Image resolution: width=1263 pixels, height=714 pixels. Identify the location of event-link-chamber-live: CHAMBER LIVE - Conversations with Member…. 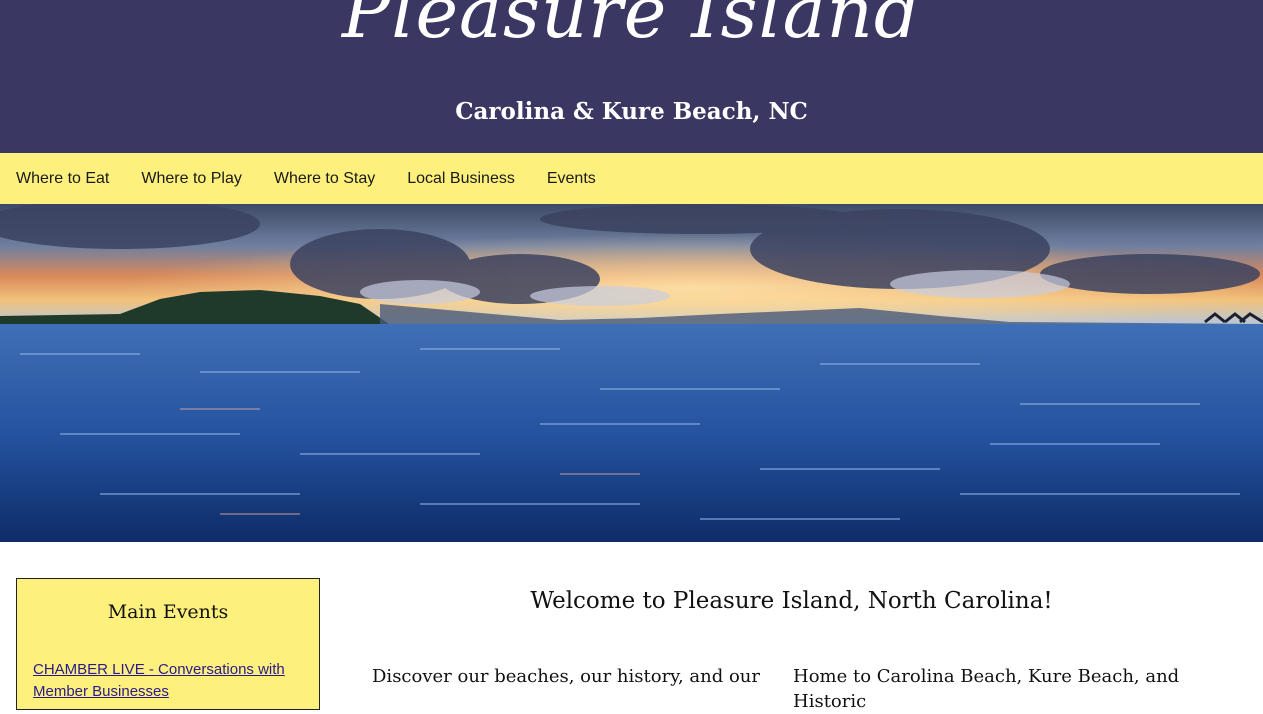
(168, 681).